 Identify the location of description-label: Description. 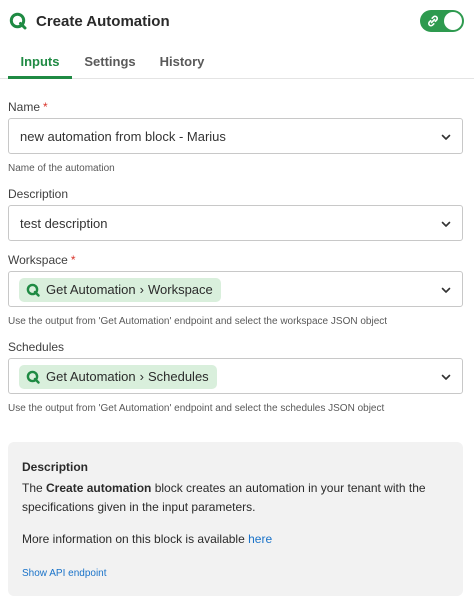
(38, 194).